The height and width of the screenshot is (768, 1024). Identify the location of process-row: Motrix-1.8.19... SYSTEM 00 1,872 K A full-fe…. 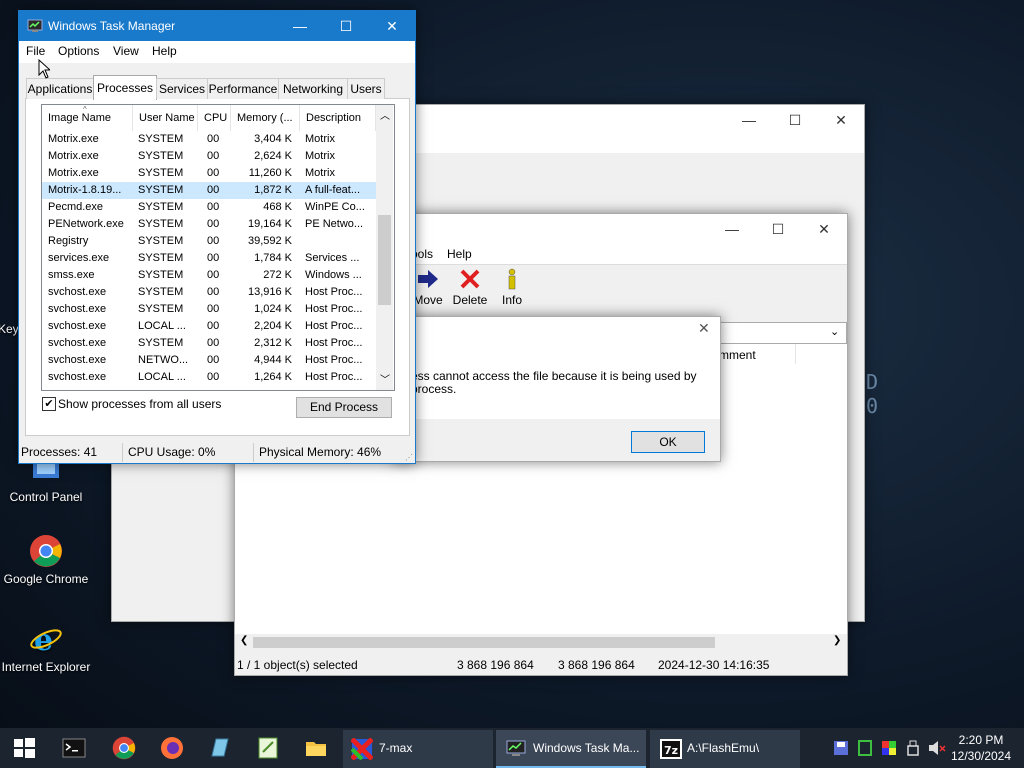
(209, 190).